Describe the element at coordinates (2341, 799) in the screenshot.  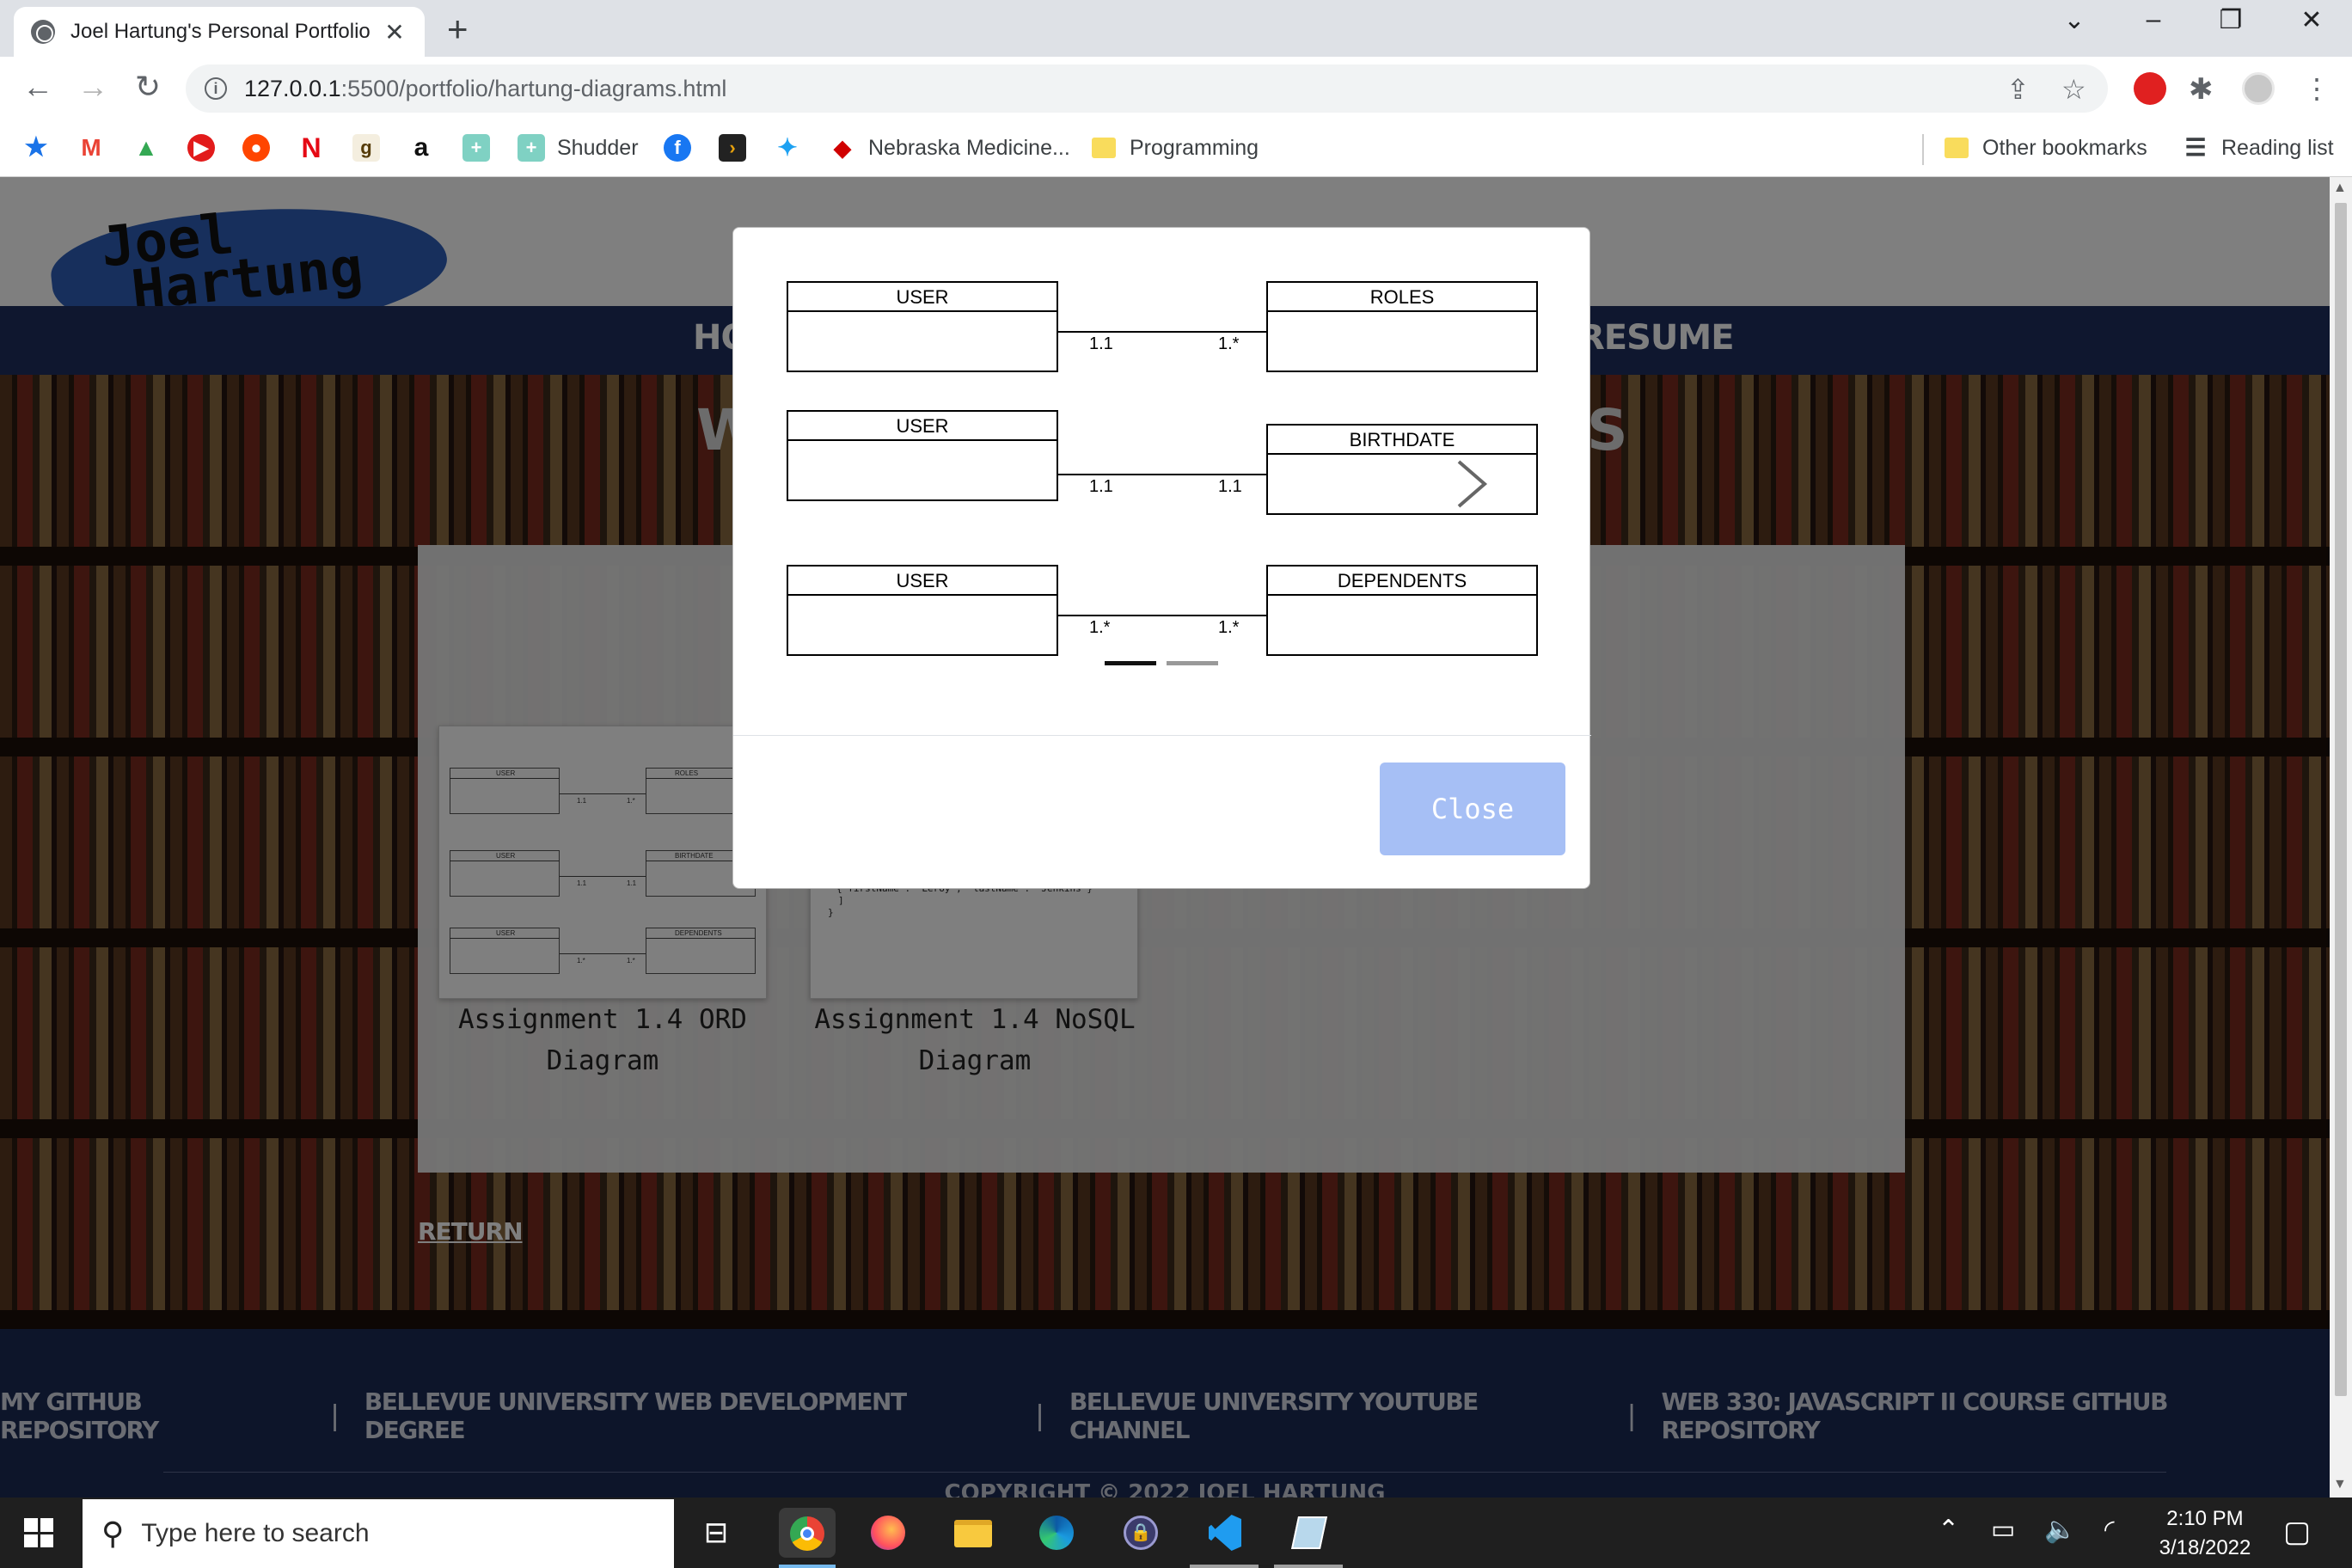
I see `scrollbar-thumb` at that location.